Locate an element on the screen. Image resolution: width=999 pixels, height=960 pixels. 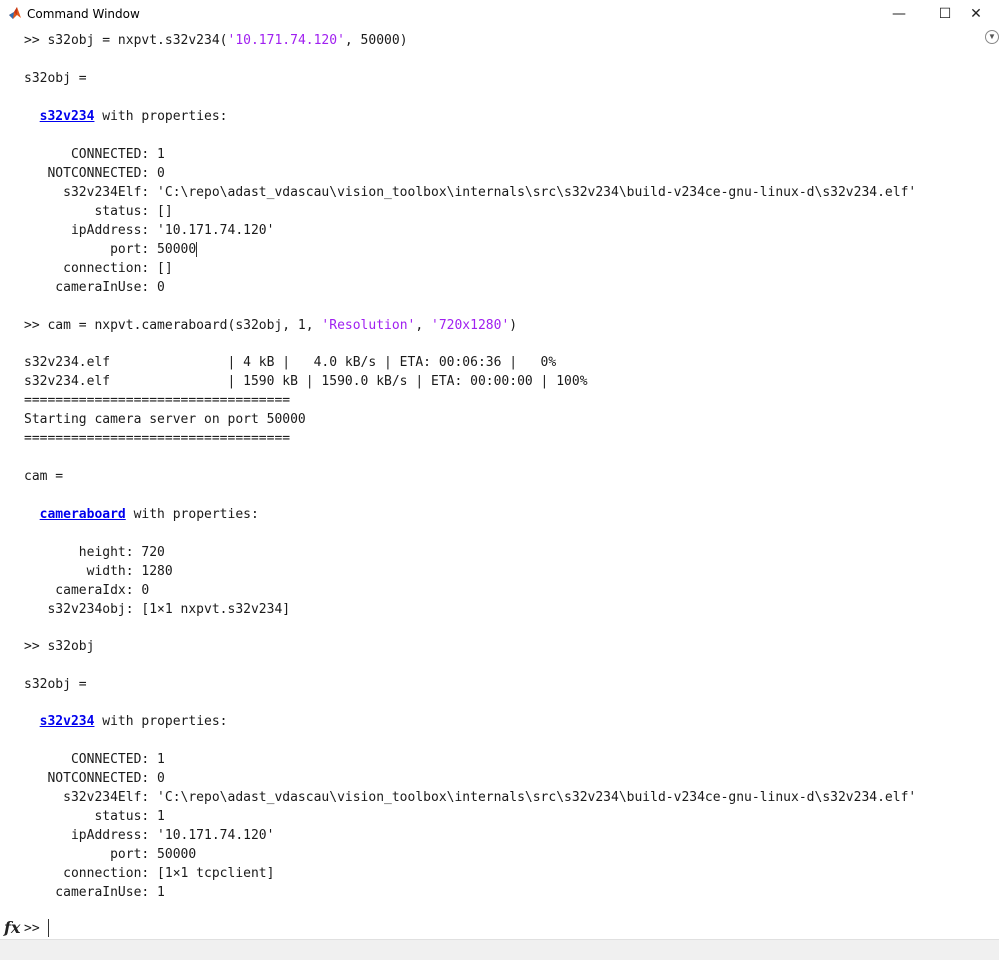
string-literal: '720x1280' is located at coordinates (470, 325).